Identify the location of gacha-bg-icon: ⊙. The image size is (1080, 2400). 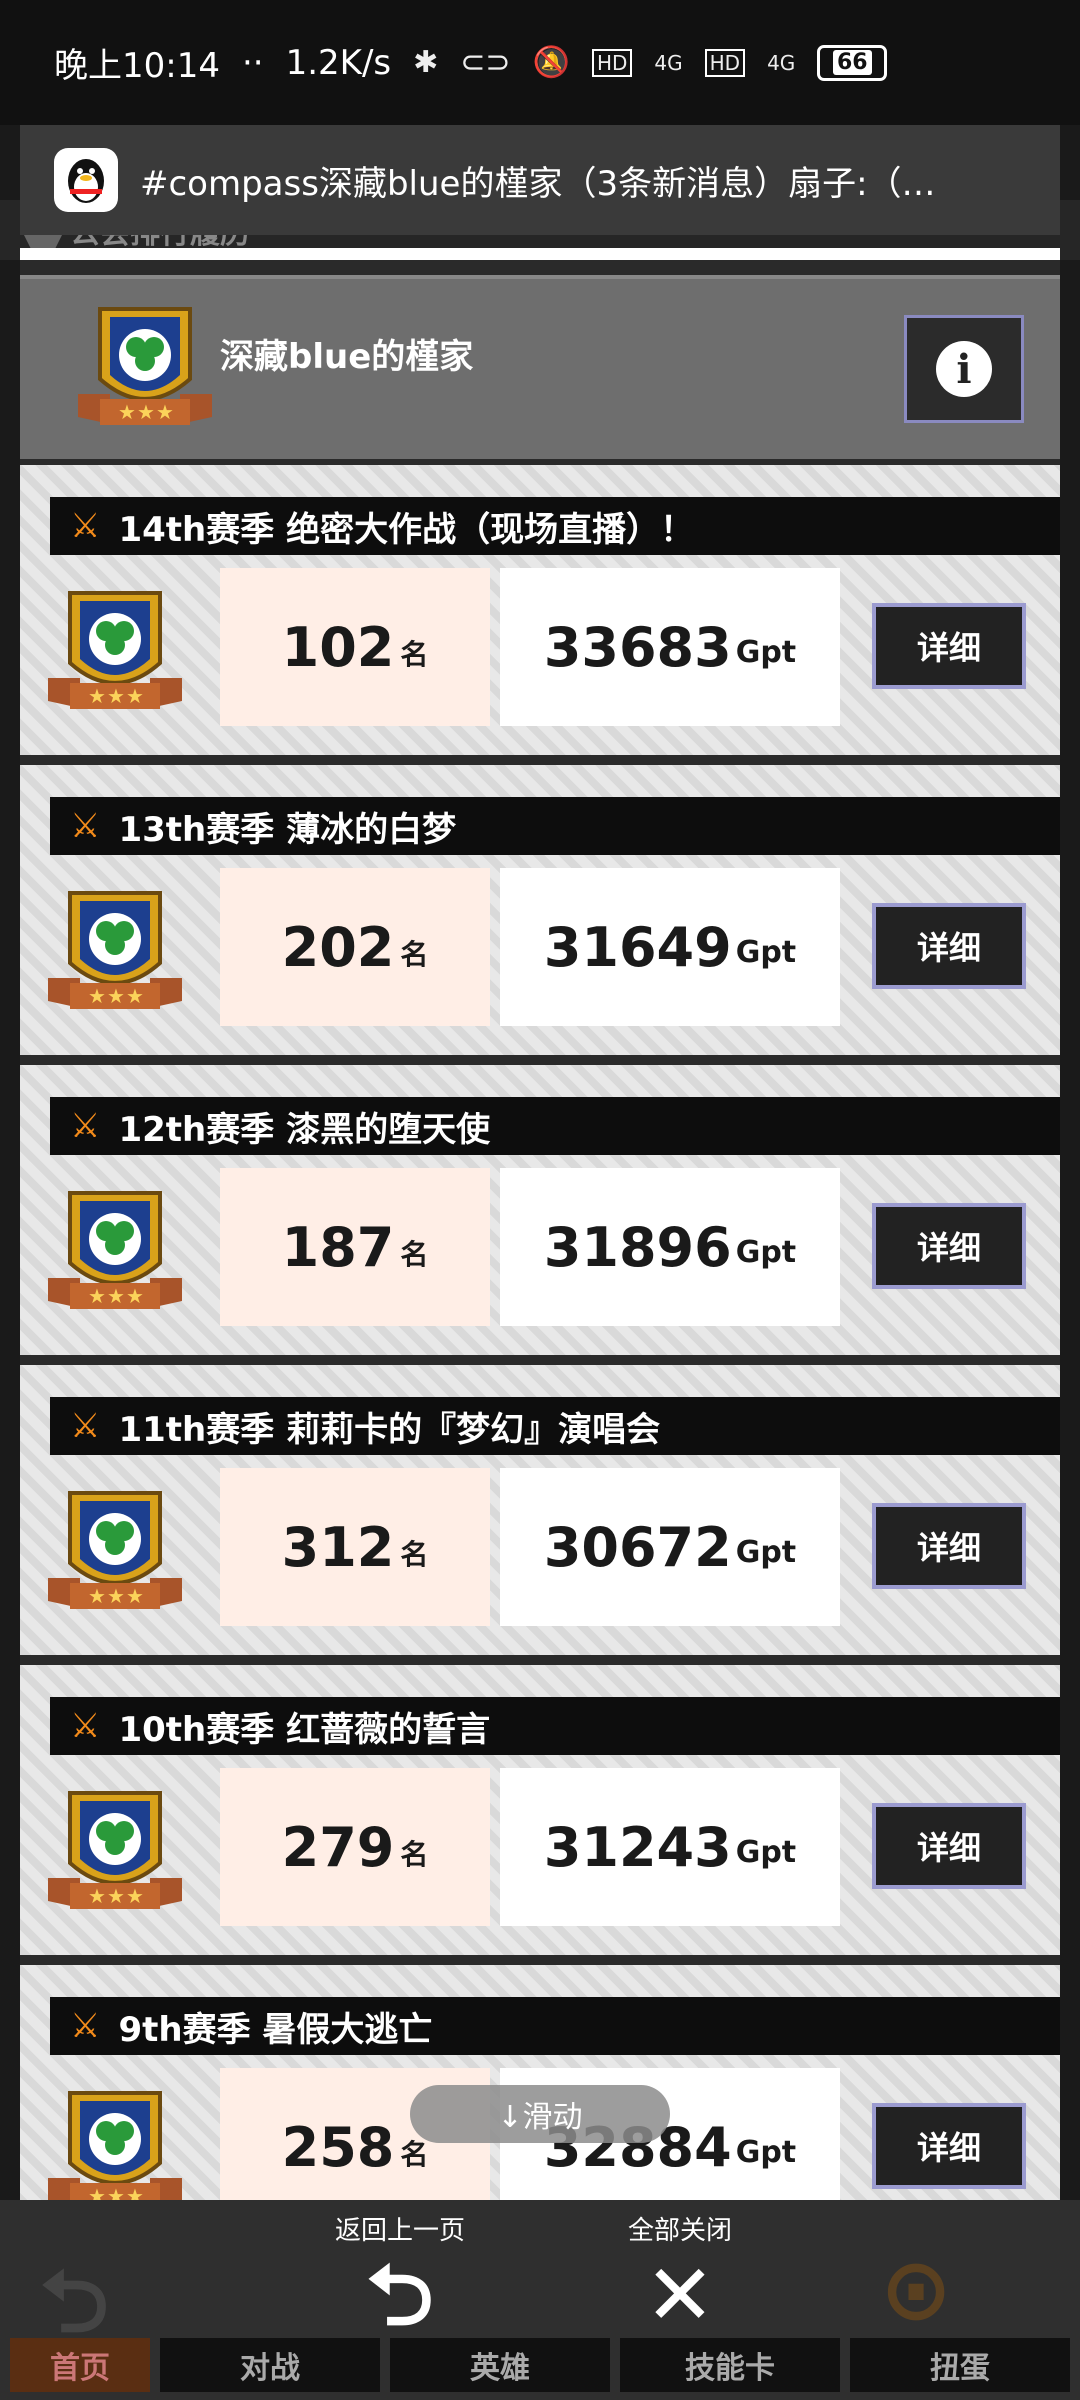
(916, 2290).